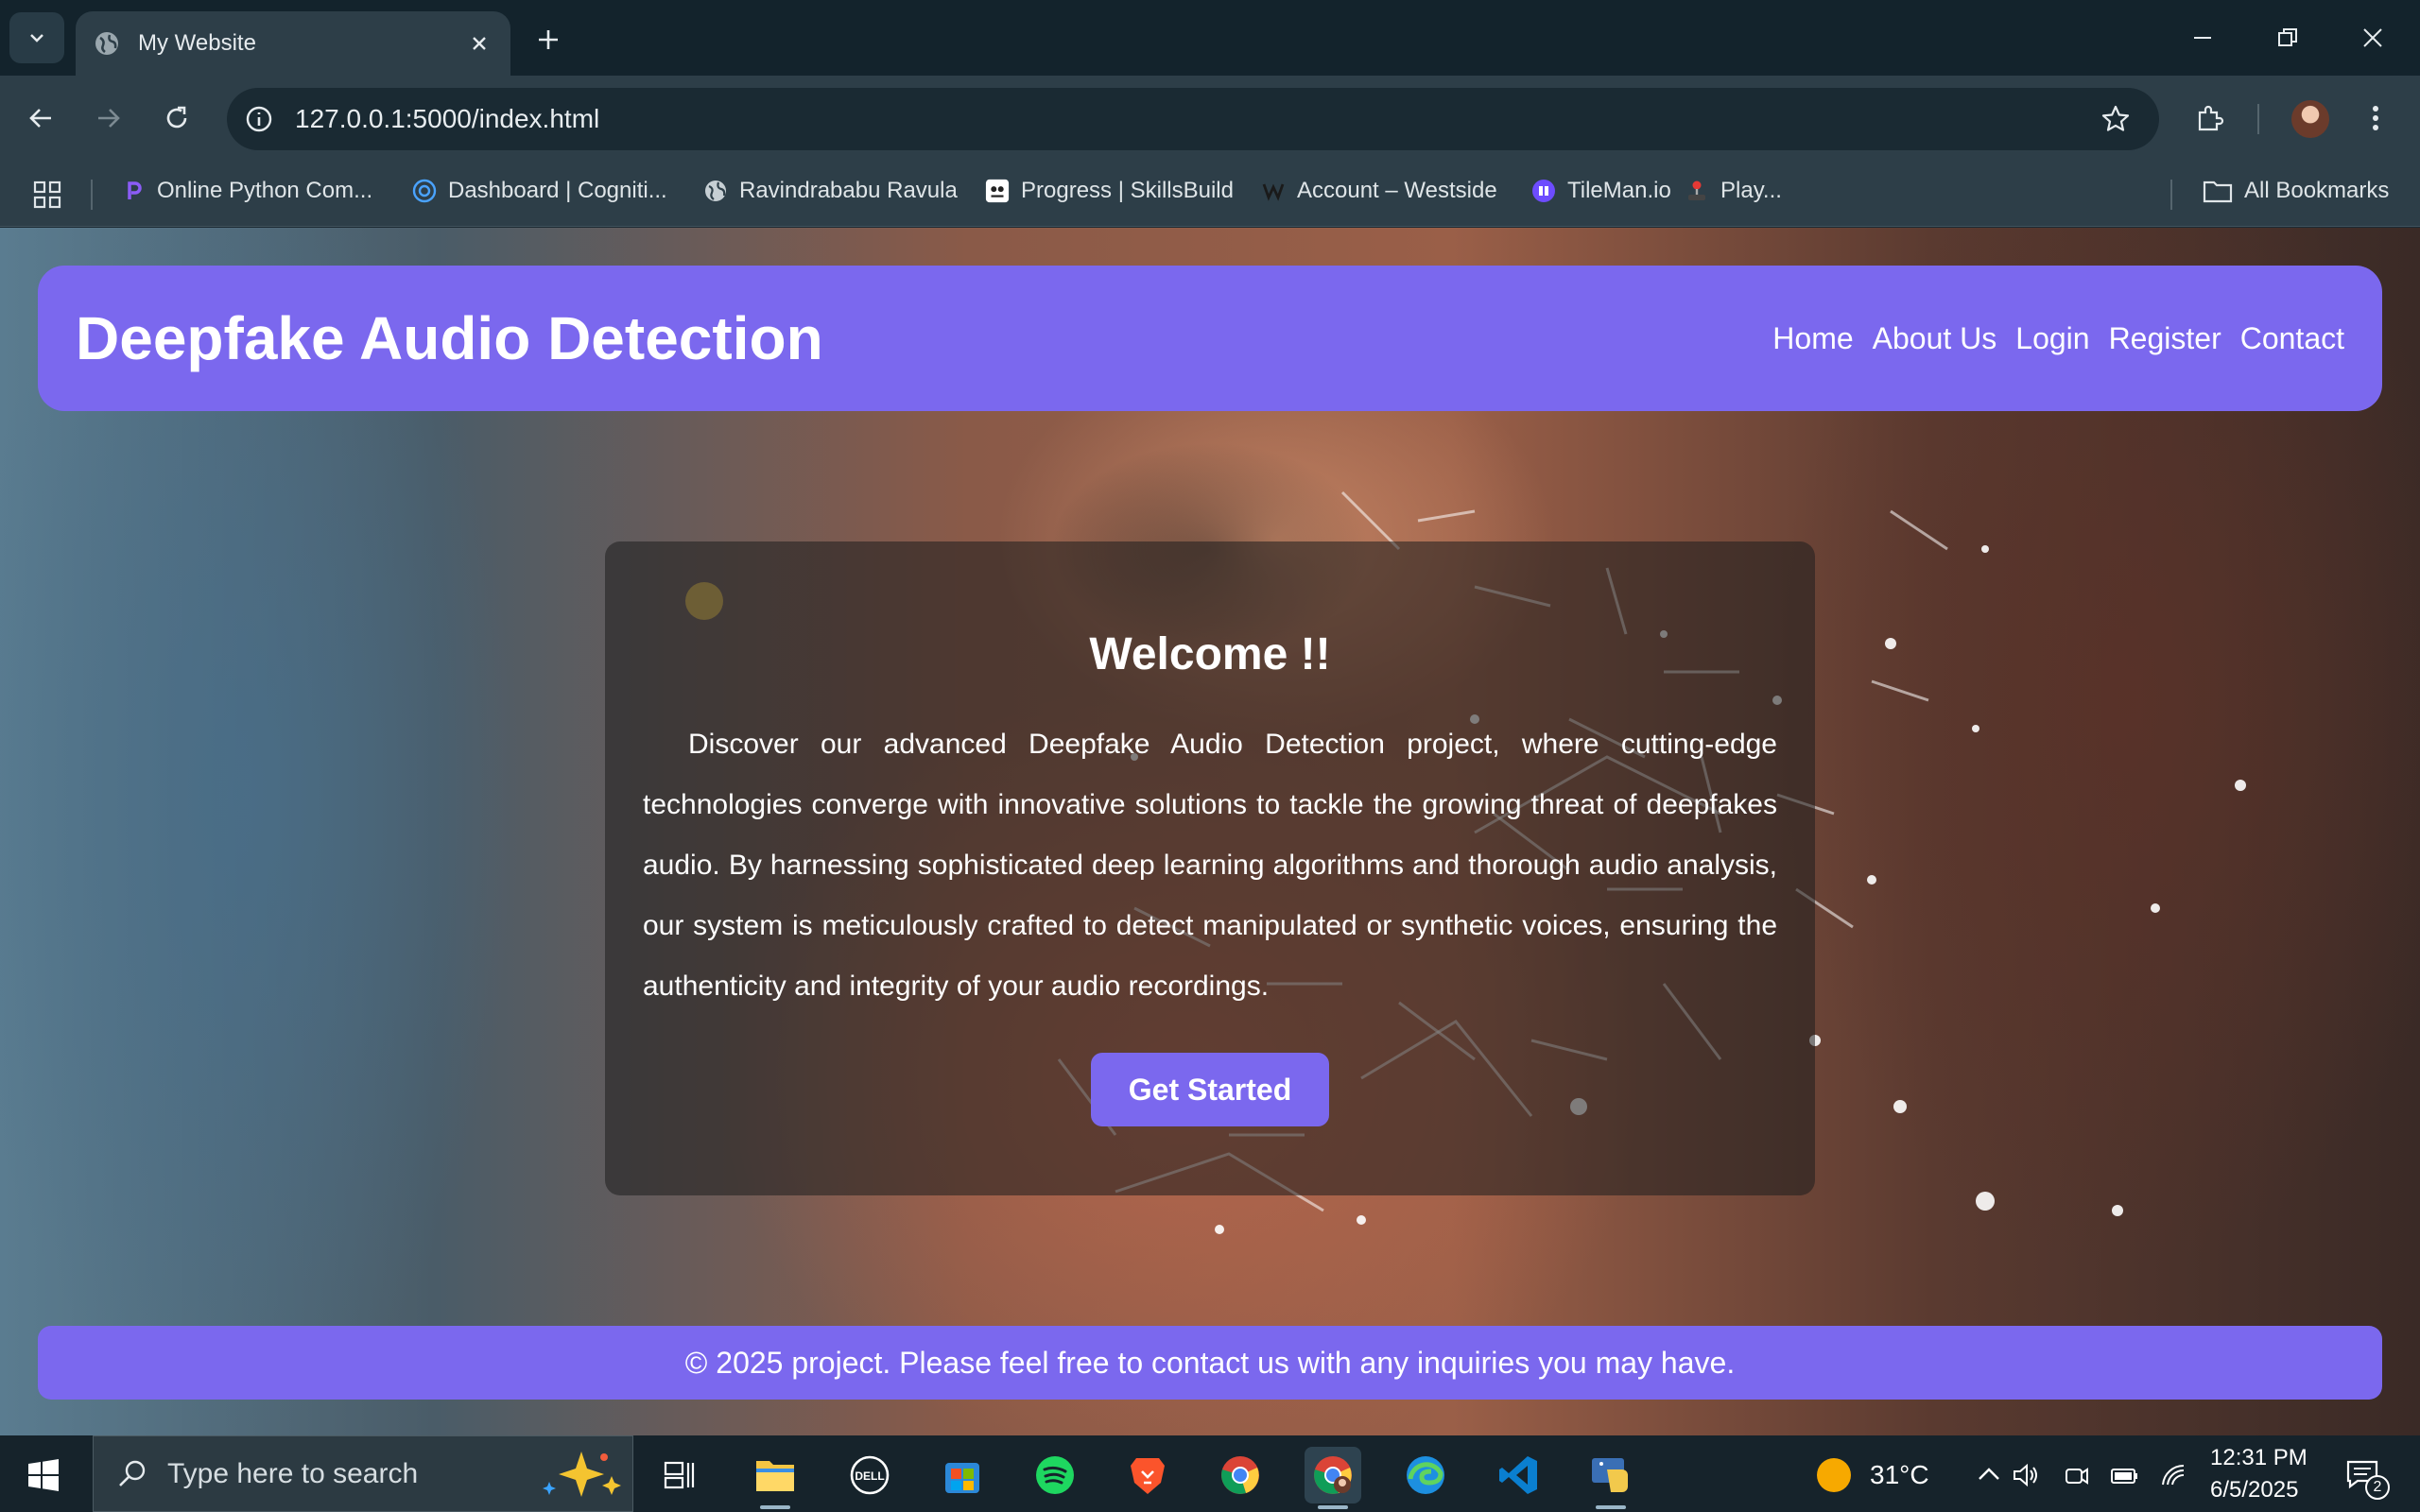 This screenshot has width=2420, height=1512. I want to click on vscode-button, so click(1518, 1475).